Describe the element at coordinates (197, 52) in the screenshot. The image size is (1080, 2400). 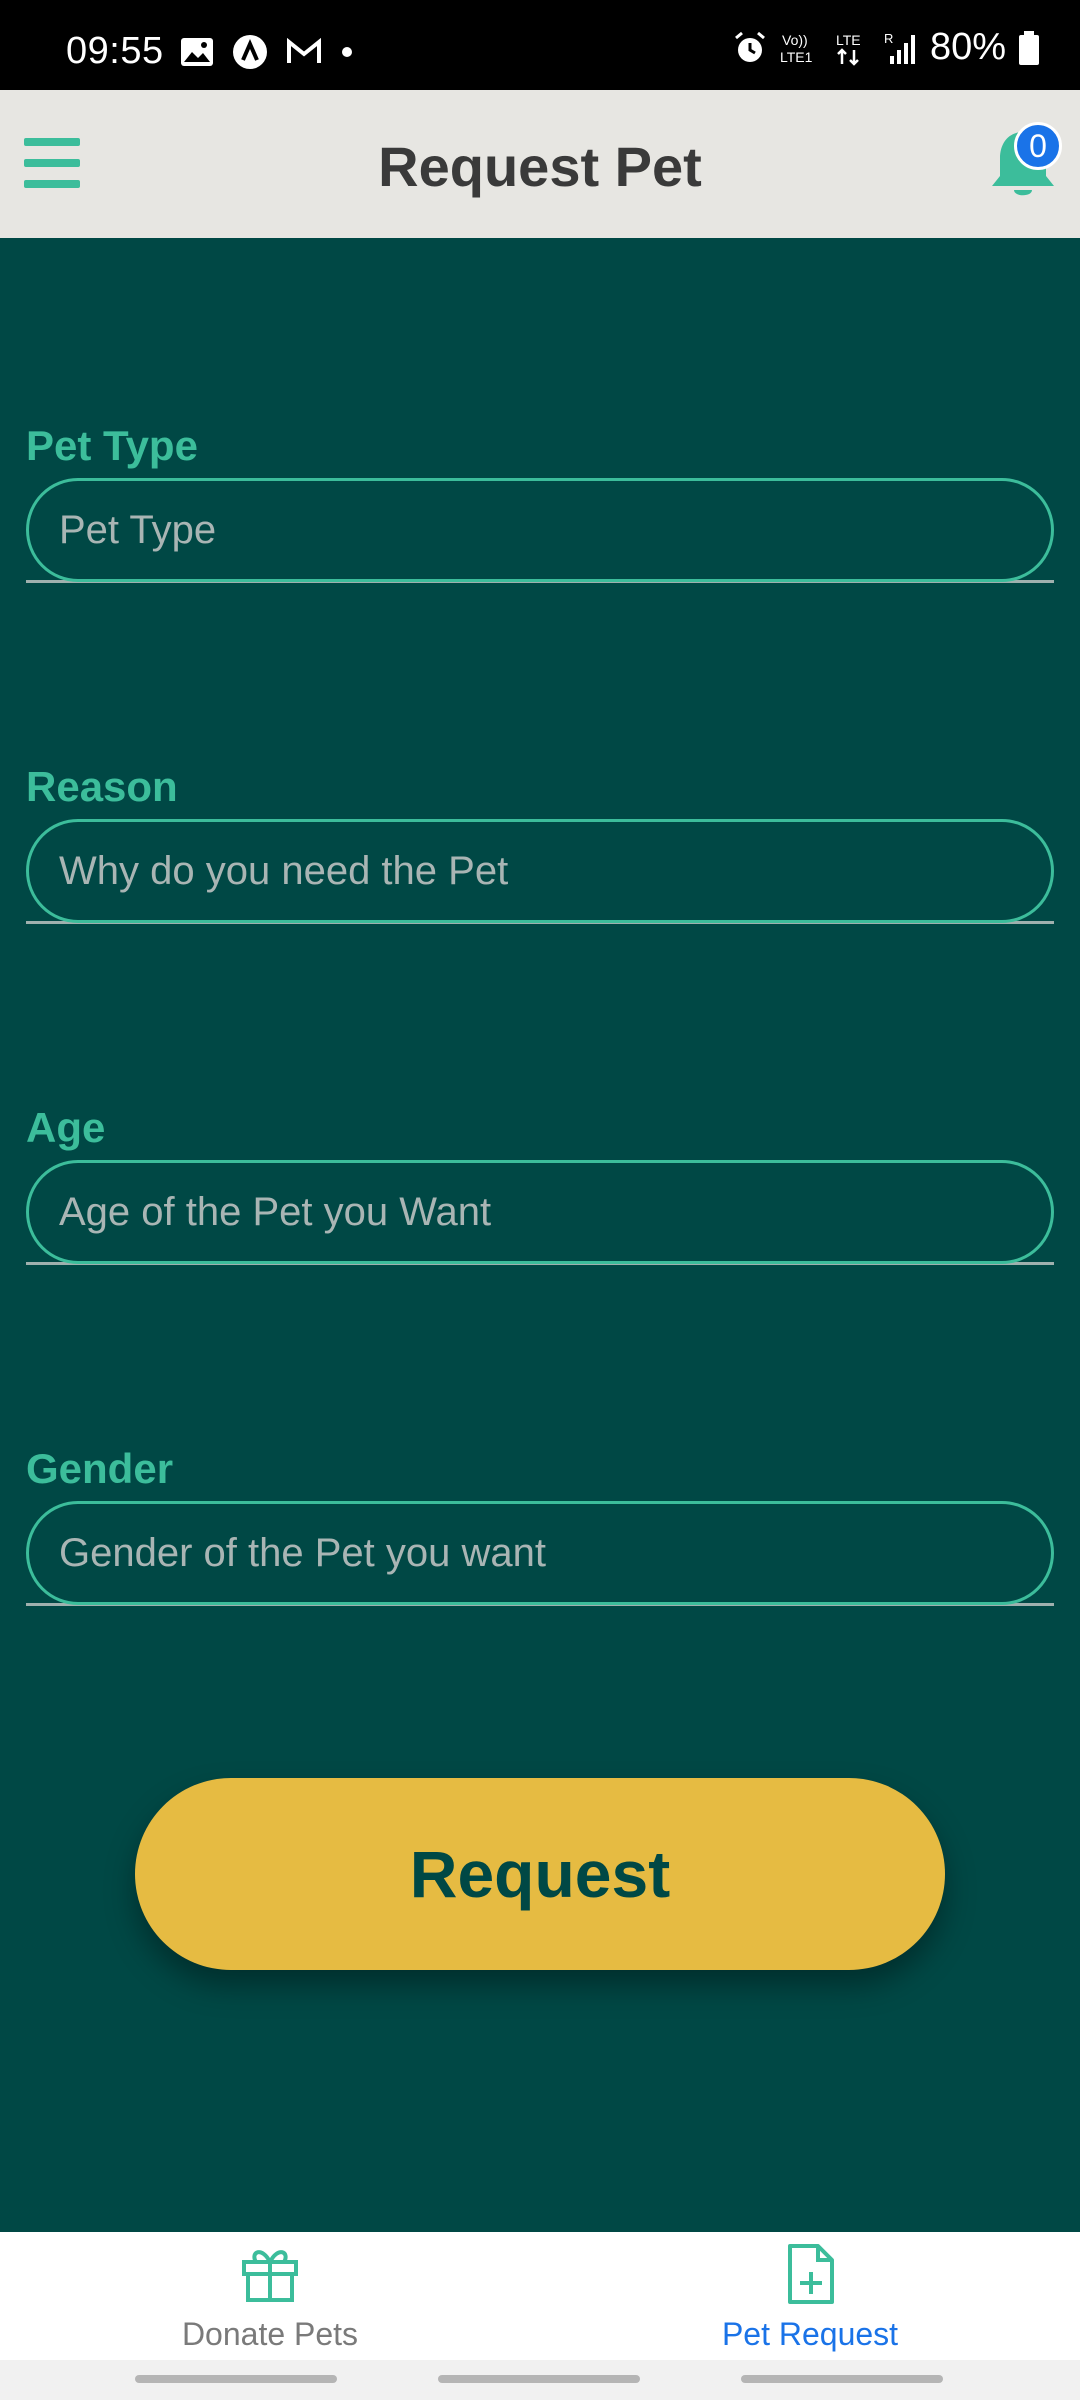
I see `image-icon` at that location.